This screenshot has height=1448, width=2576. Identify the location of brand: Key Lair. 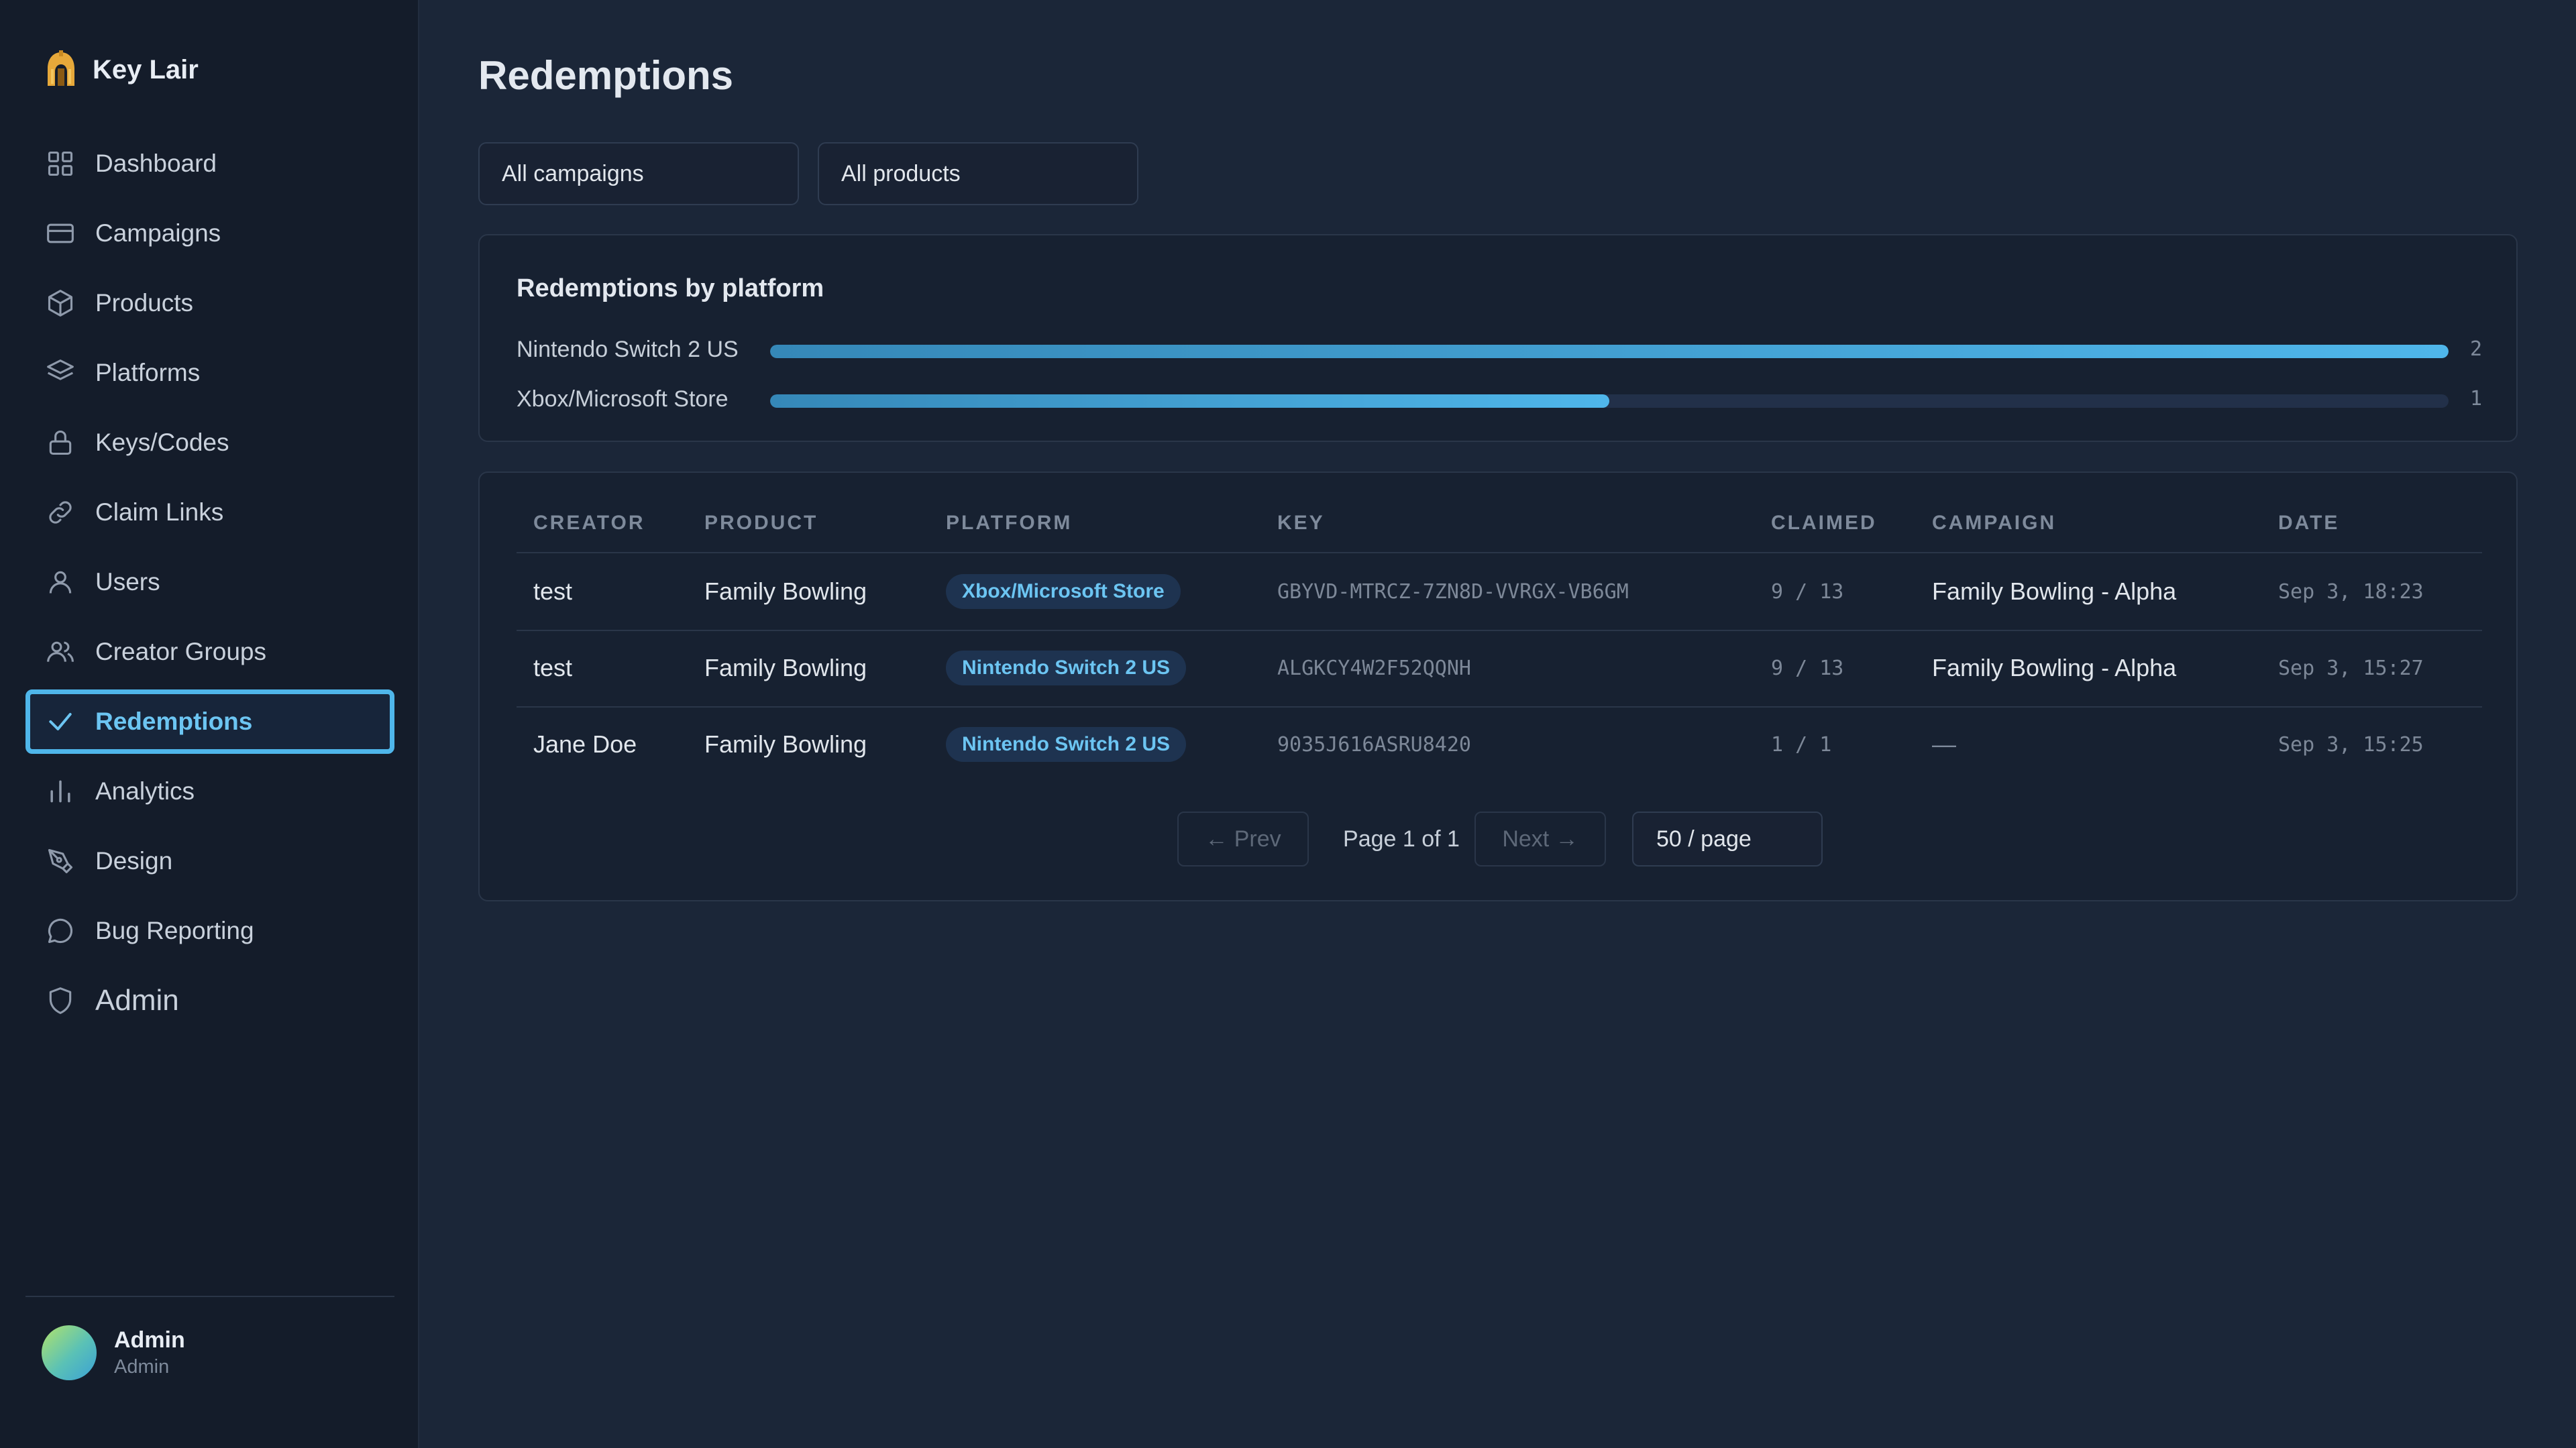
(121, 70).